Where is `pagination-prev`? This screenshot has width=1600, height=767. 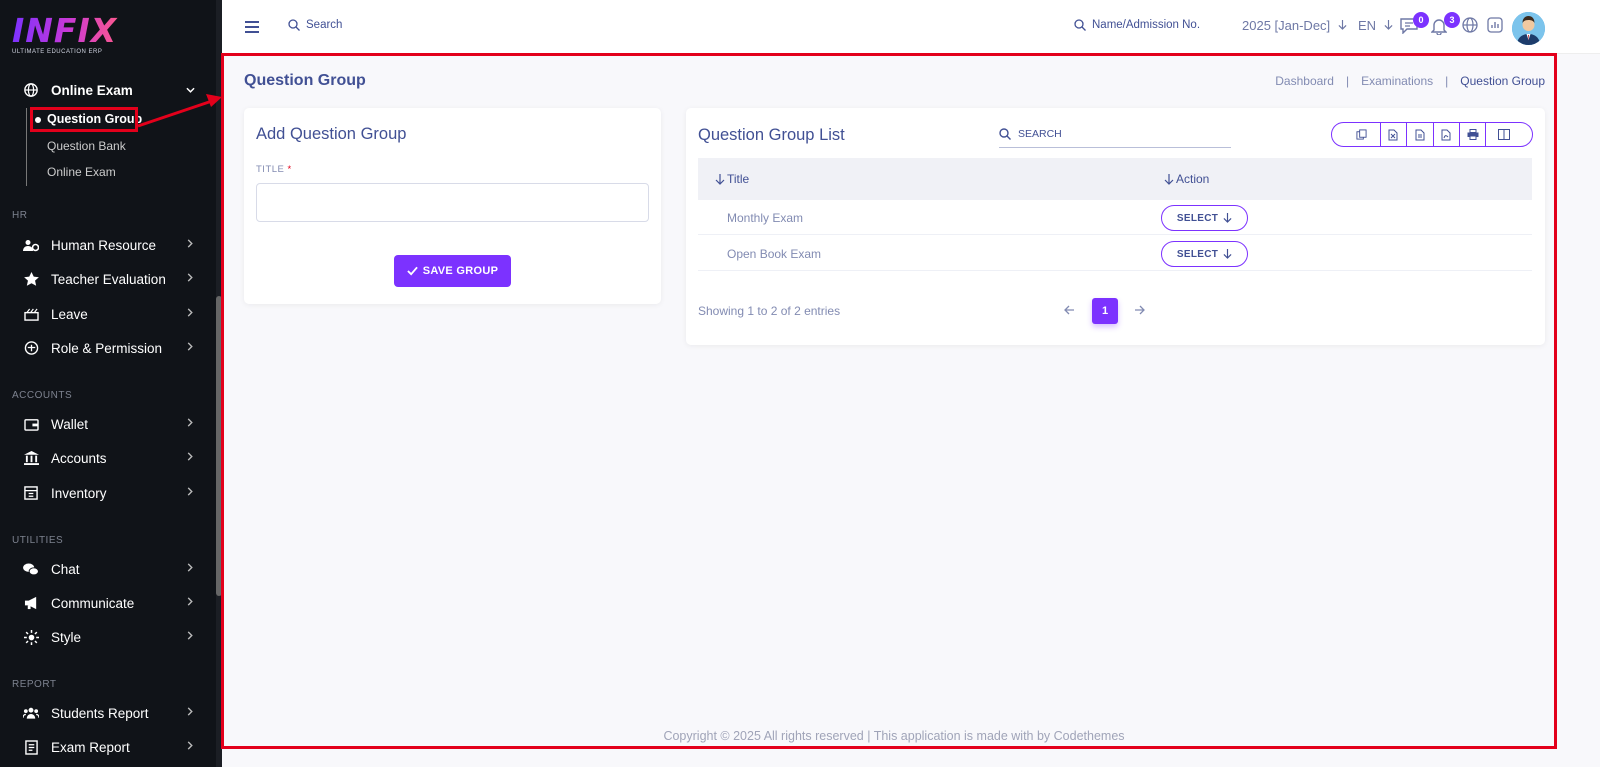
pagination-prev is located at coordinates (1069, 311).